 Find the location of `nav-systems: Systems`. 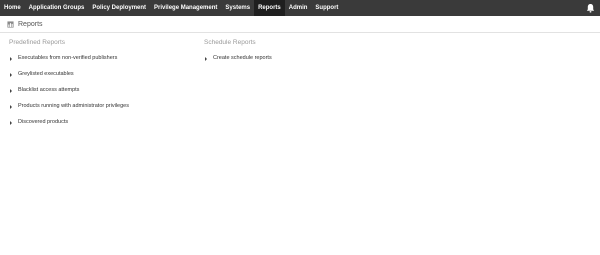

nav-systems: Systems is located at coordinates (237, 8).